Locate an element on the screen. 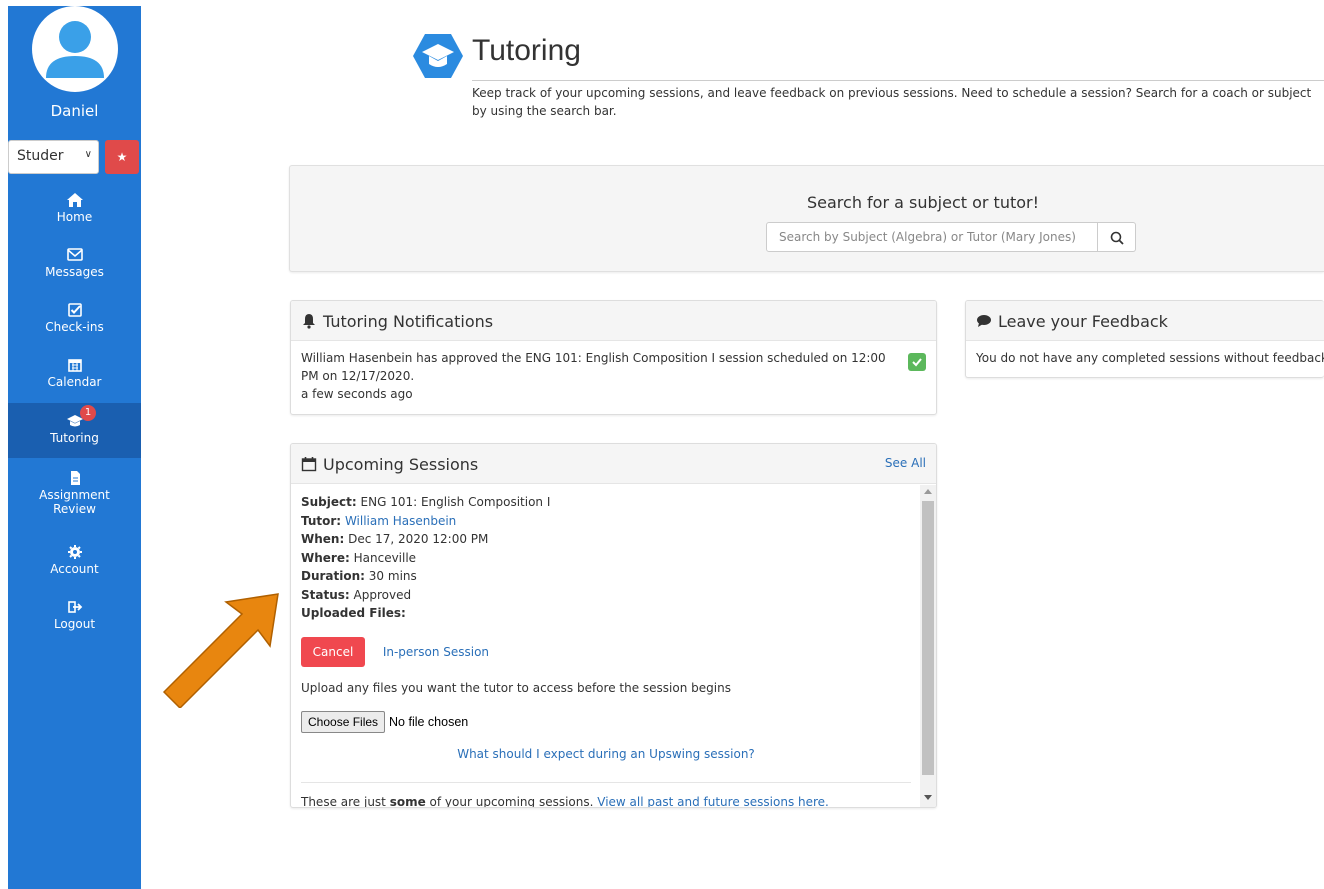 This screenshot has height=889, width=1324. cancel-session-button: Cancel is located at coordinates (333, 651).